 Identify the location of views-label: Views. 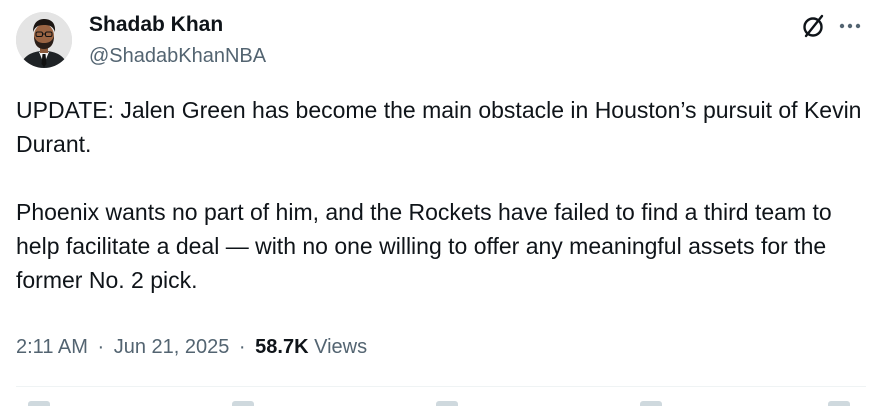
(341, 347).